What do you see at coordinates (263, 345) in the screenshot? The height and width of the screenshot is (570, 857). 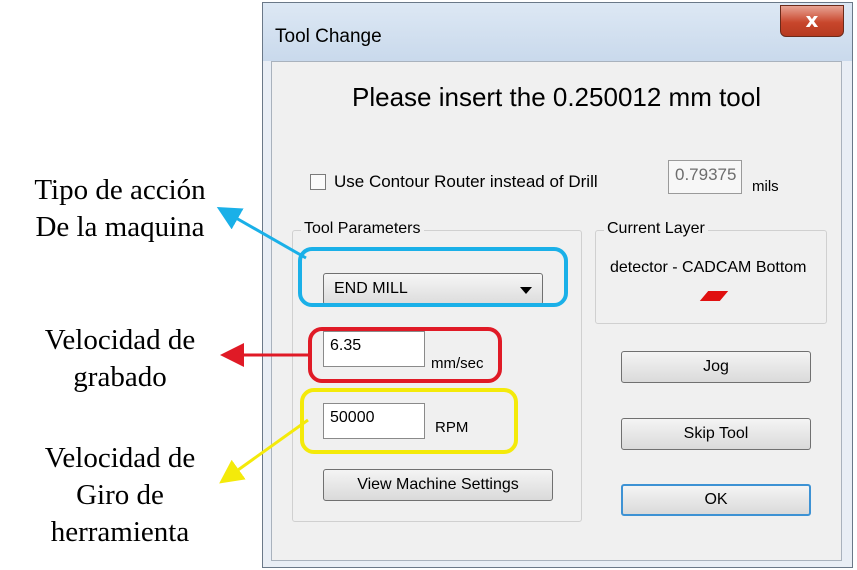 I see `annotation-arrows` at bounding box center [263, 345].